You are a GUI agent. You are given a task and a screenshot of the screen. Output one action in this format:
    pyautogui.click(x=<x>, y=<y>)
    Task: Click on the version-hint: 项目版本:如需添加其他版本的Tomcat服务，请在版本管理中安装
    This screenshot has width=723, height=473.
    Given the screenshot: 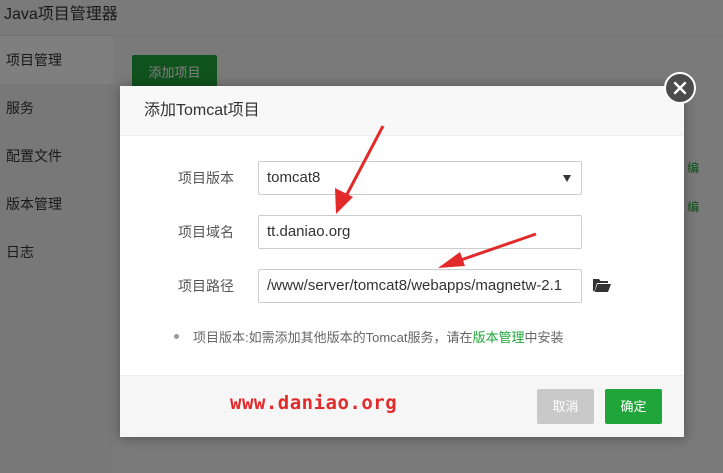 What is the action you would take?
    pyautogui.click(x=369, y=336)
    